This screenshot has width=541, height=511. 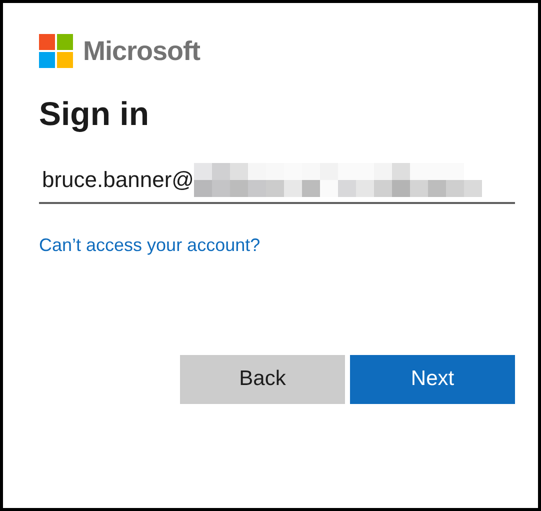 What do you see at coordinates (432, 379) in the screenshot?
I see `next-button: Next` at bounding box center [432, 379].